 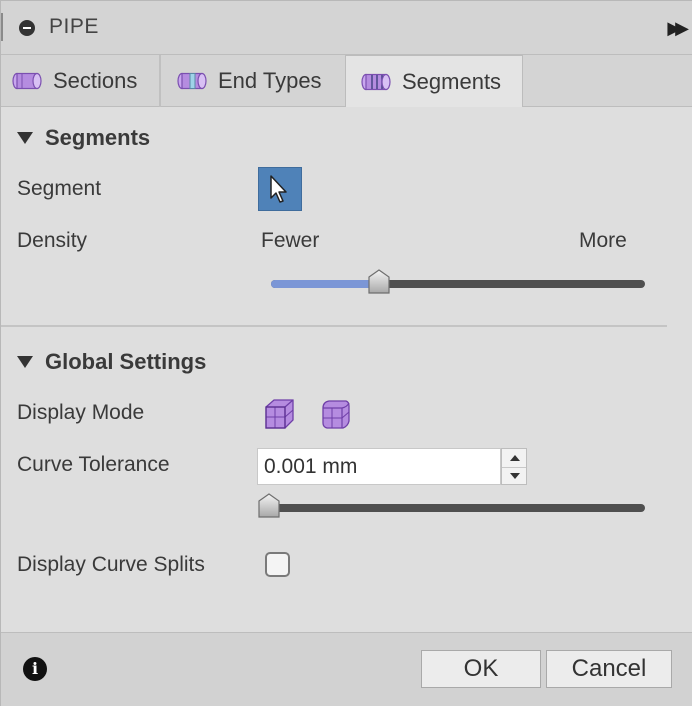 I want to click on title-bar: PIPE ▶▶, so click(x=346, y=28).